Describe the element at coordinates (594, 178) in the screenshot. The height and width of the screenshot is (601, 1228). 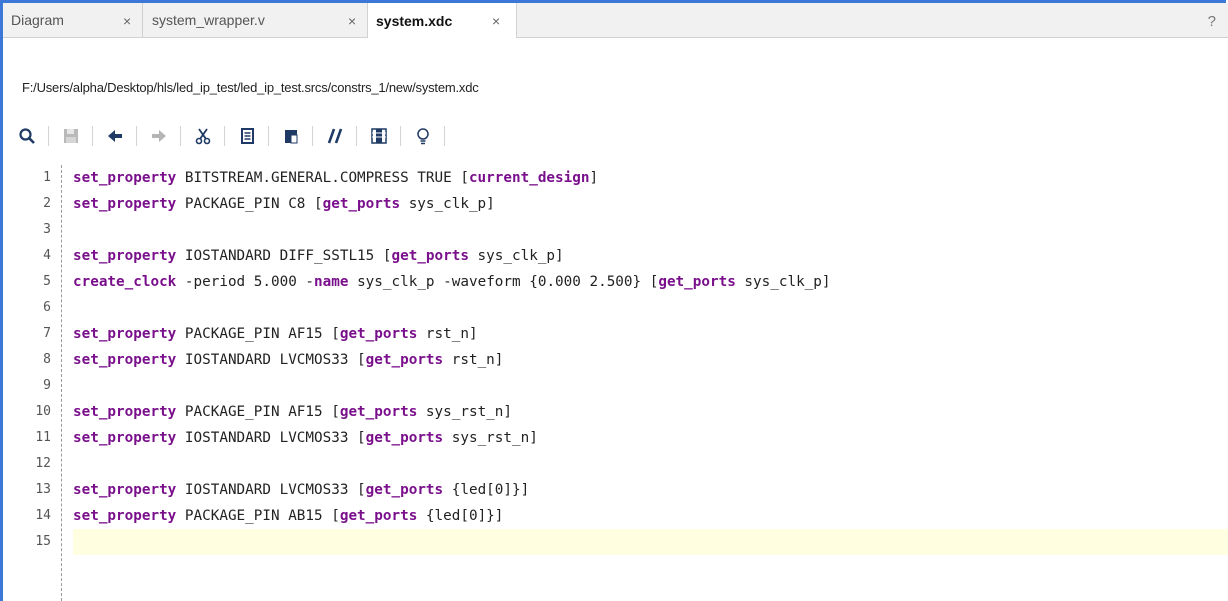
I see `code-token: ]` at that location.